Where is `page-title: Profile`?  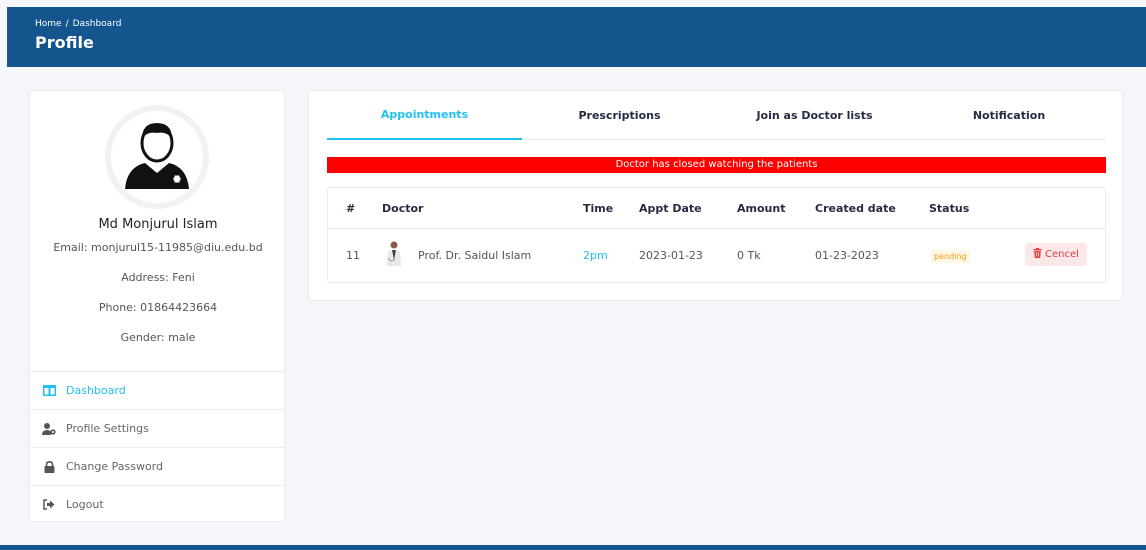 page-title: Profile is located at coordinates (64, 42).